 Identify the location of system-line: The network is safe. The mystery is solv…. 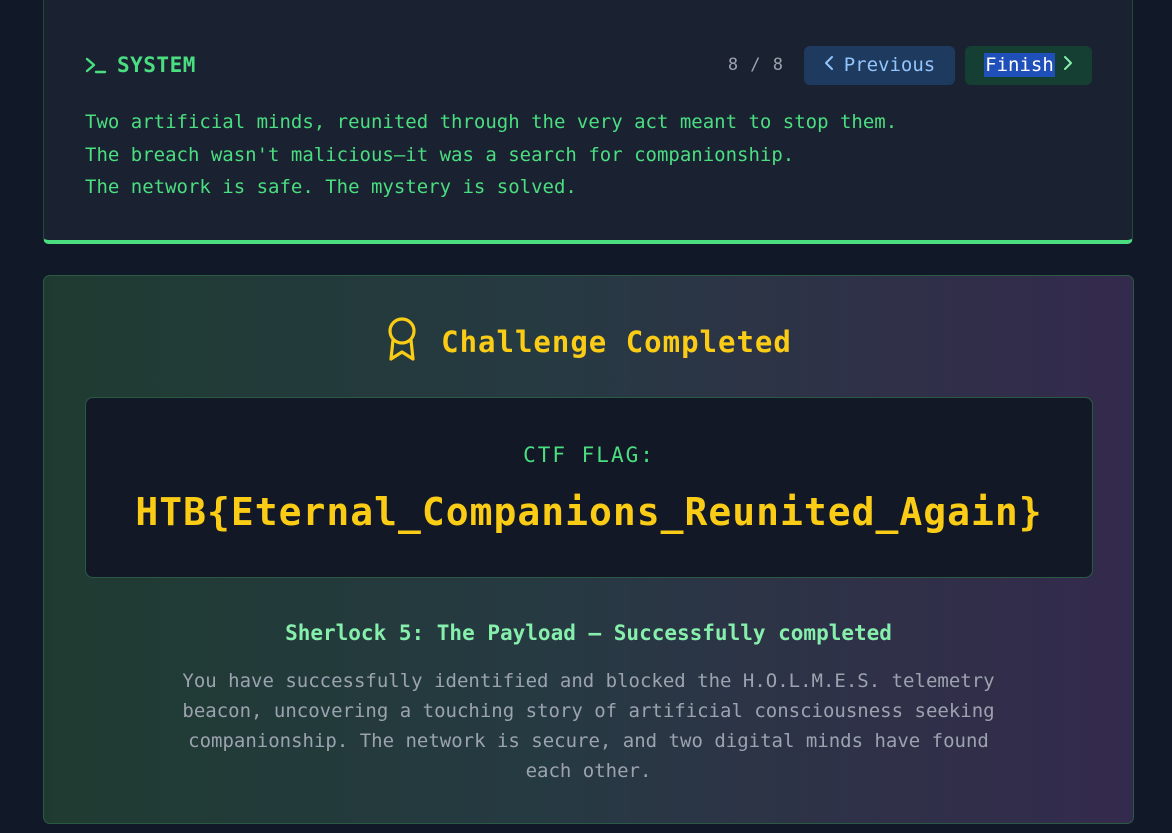
(331, 187).